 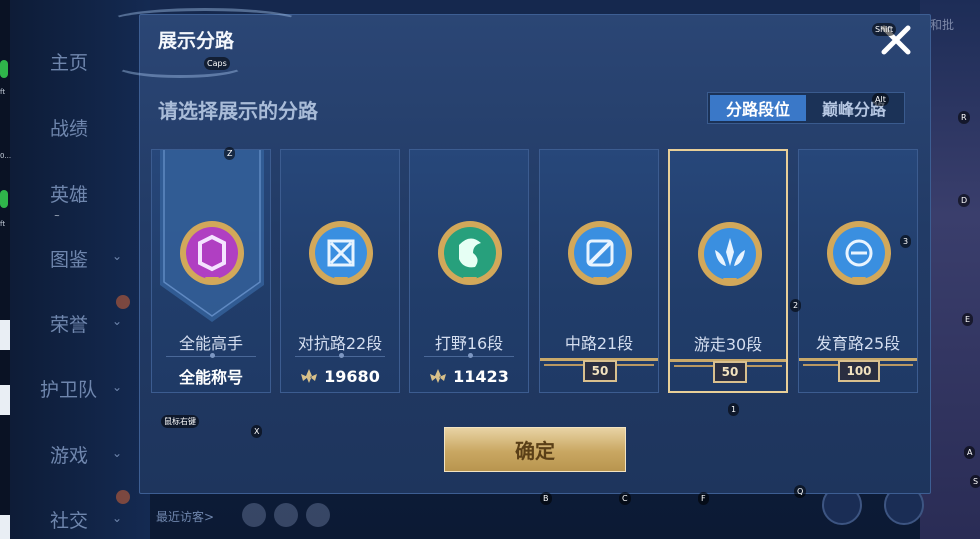 I want to click on lane-name: 发育路25段, so click(x=858, y=343).